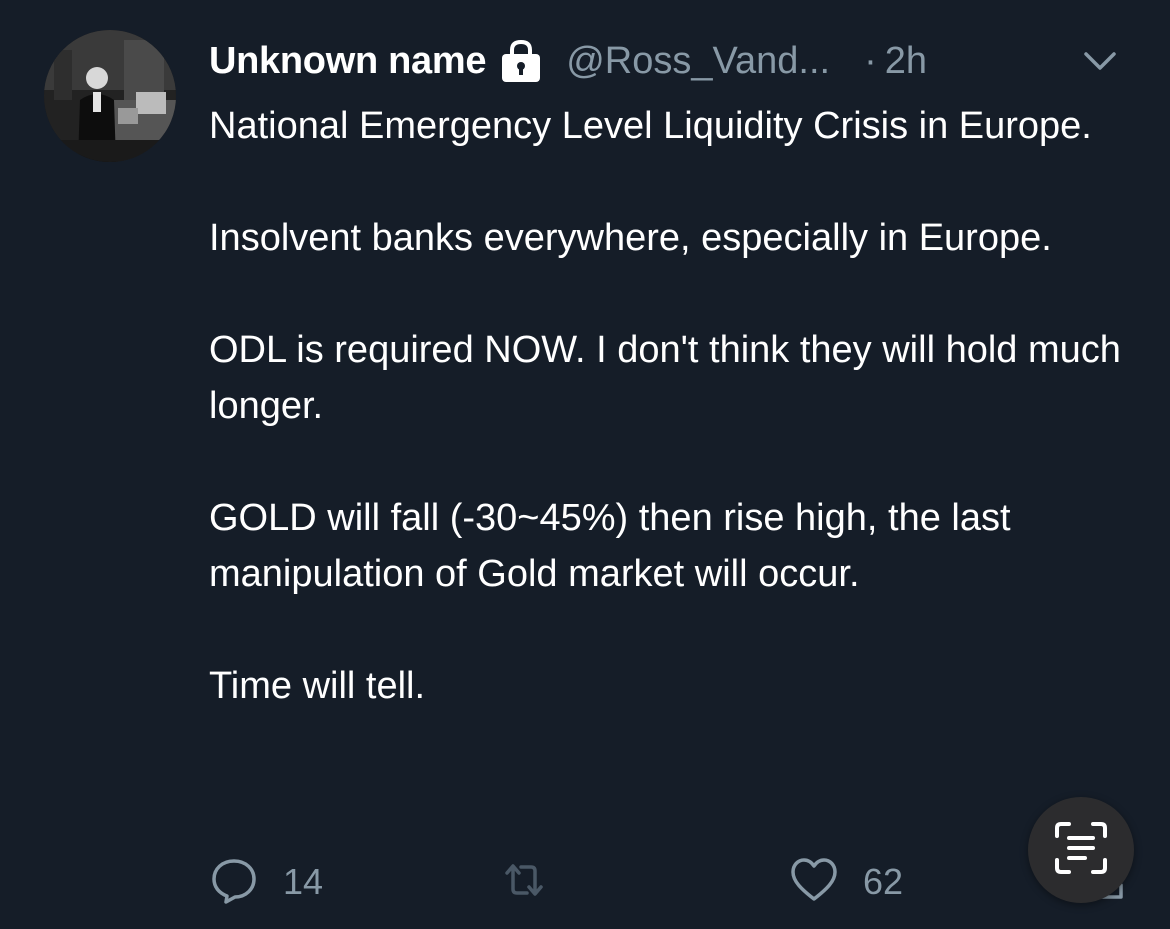  Describe the element at coordinates (317, 686) in the screenshot. I see `tweet-paragraph: Time will tell.` at that location.